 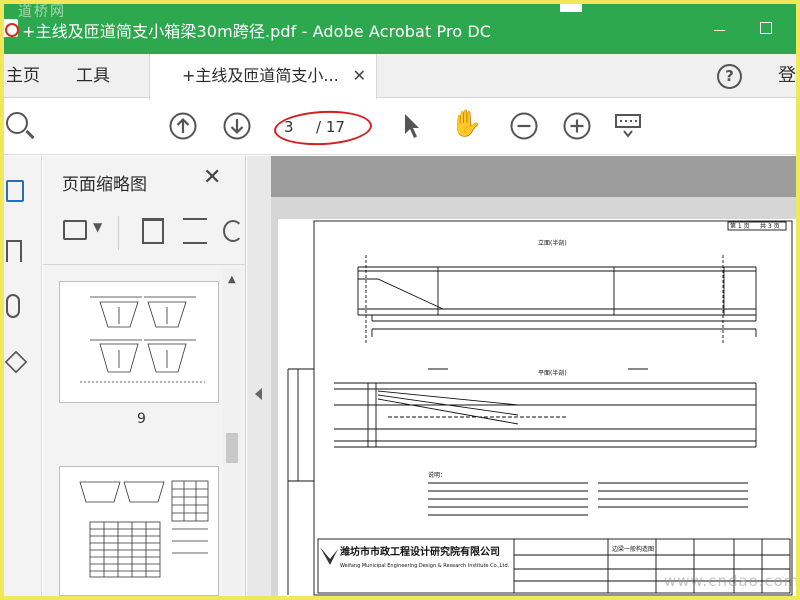 What do you see at coordinates (141, 419) in the screenshot?
I see `thumbnail-page-number: 9` at bounding box center [141, 419].